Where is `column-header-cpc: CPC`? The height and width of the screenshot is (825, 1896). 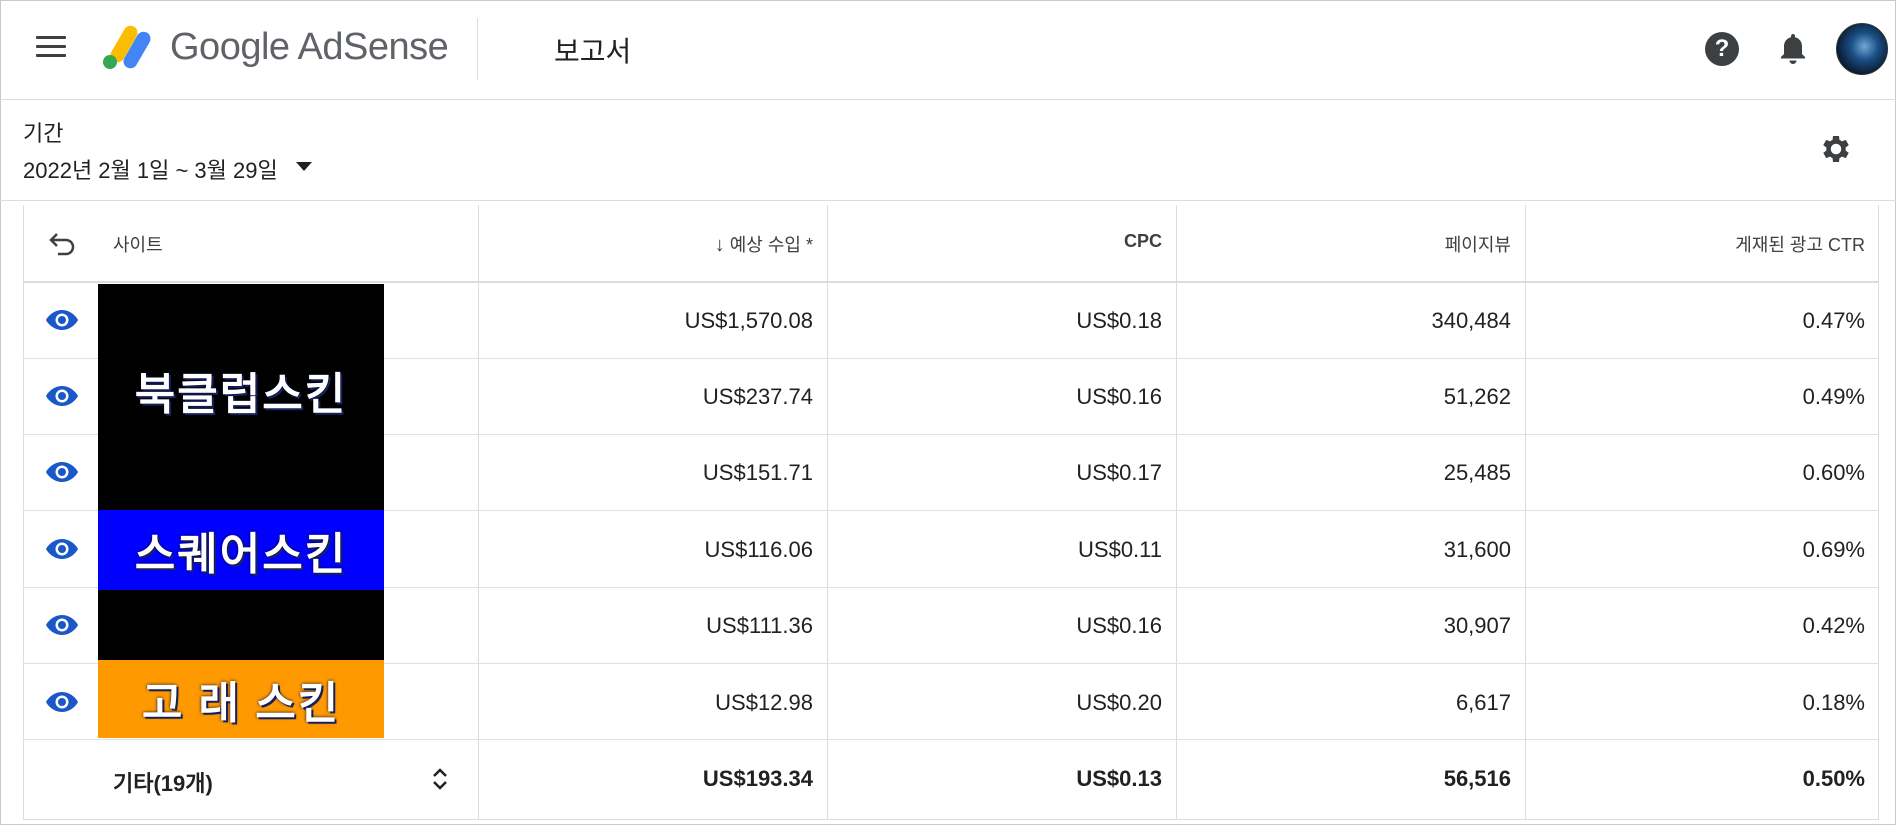 column-header-cpc: CPC is located at coordinates (1031, 241).